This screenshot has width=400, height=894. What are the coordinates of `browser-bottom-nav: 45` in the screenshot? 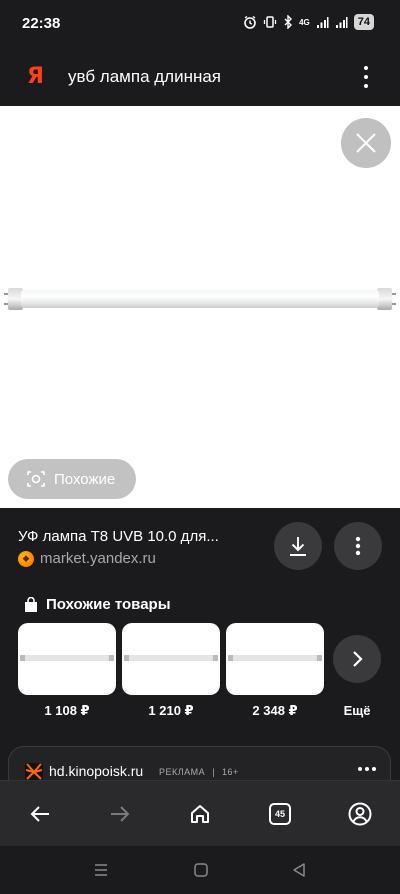 It's located at (200, 813).